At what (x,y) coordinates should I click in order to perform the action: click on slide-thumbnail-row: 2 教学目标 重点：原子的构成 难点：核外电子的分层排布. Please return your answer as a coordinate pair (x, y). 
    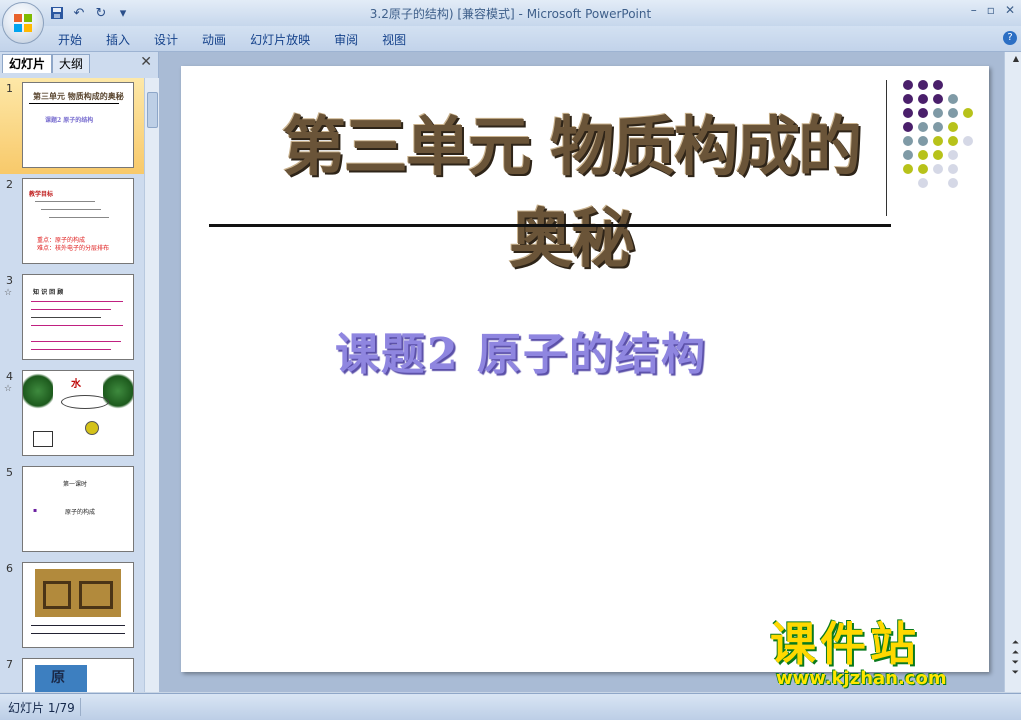
    Looking at the image, I should click on (72, 222).